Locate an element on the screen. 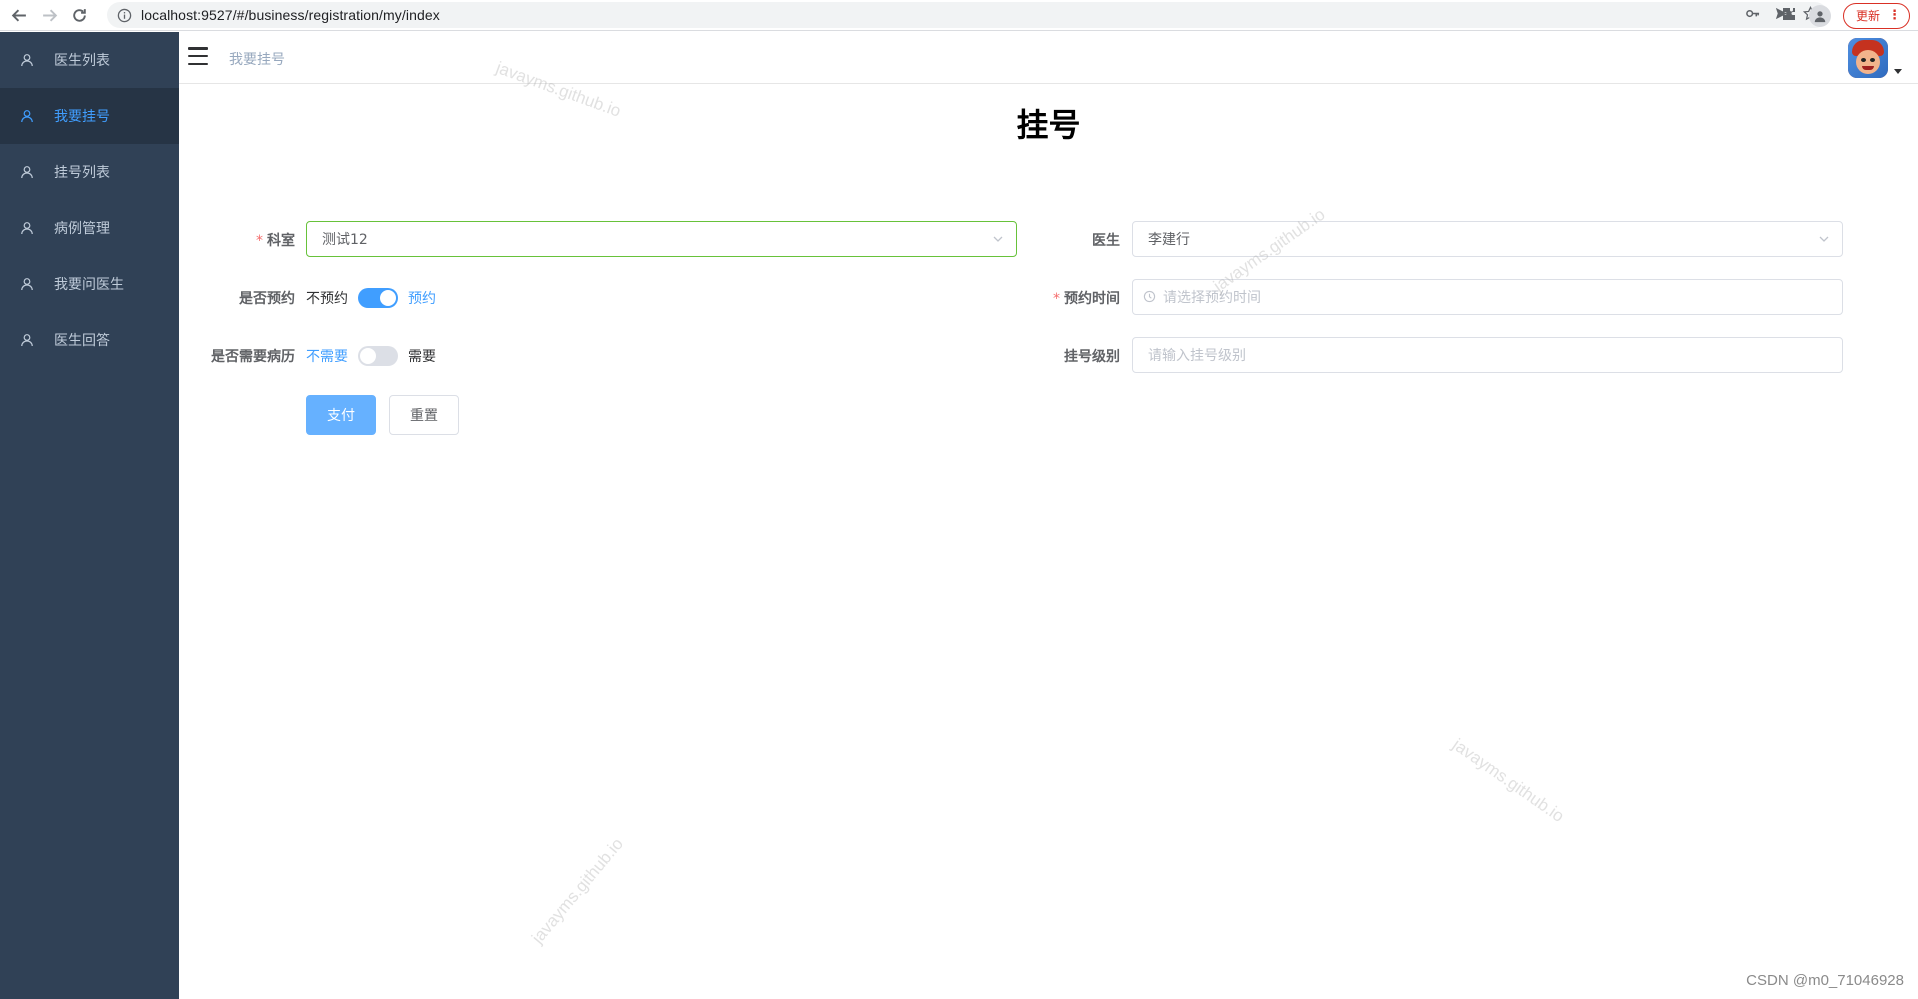 The image size is (1918, 999). need-record-switch-row: 不需要 需要 is located at coordinates (371, 356).